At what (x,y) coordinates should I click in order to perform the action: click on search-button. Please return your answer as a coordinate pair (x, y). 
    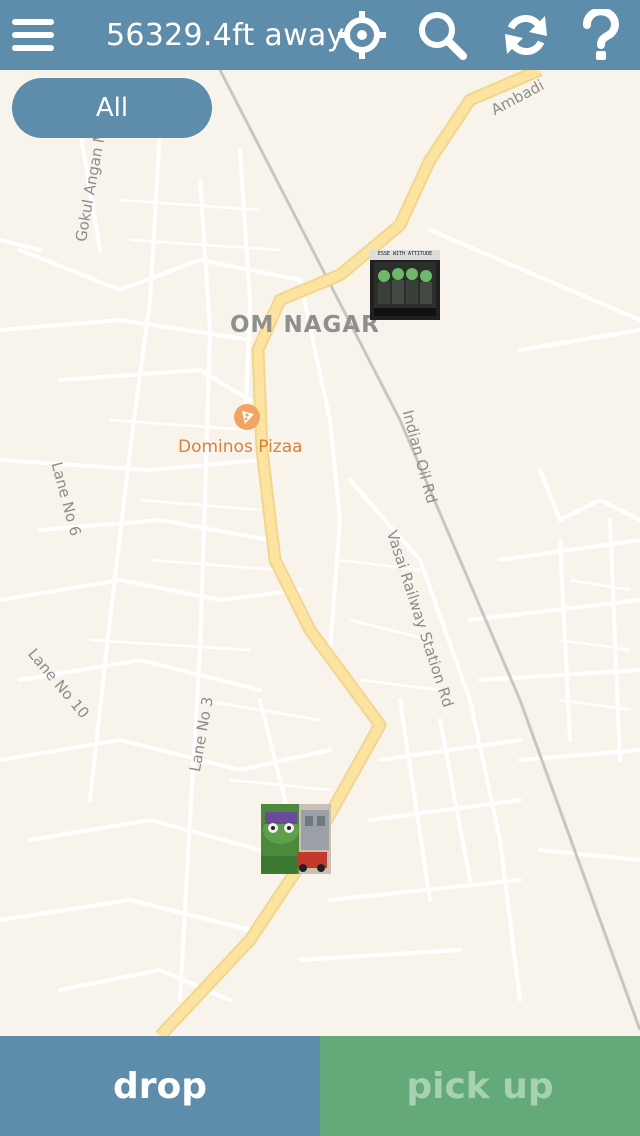
    Looking at the image, I should click on (442, 35).